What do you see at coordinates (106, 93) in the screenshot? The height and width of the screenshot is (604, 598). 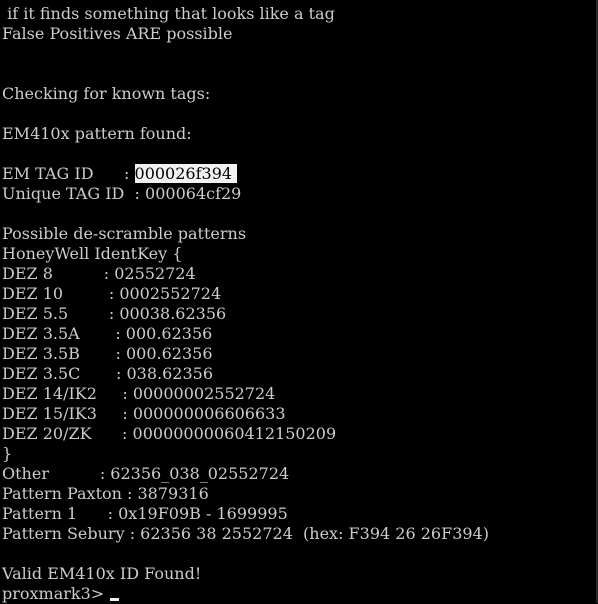 I see `output-line: Checking for known tags:` at bounding box center [106, 93].